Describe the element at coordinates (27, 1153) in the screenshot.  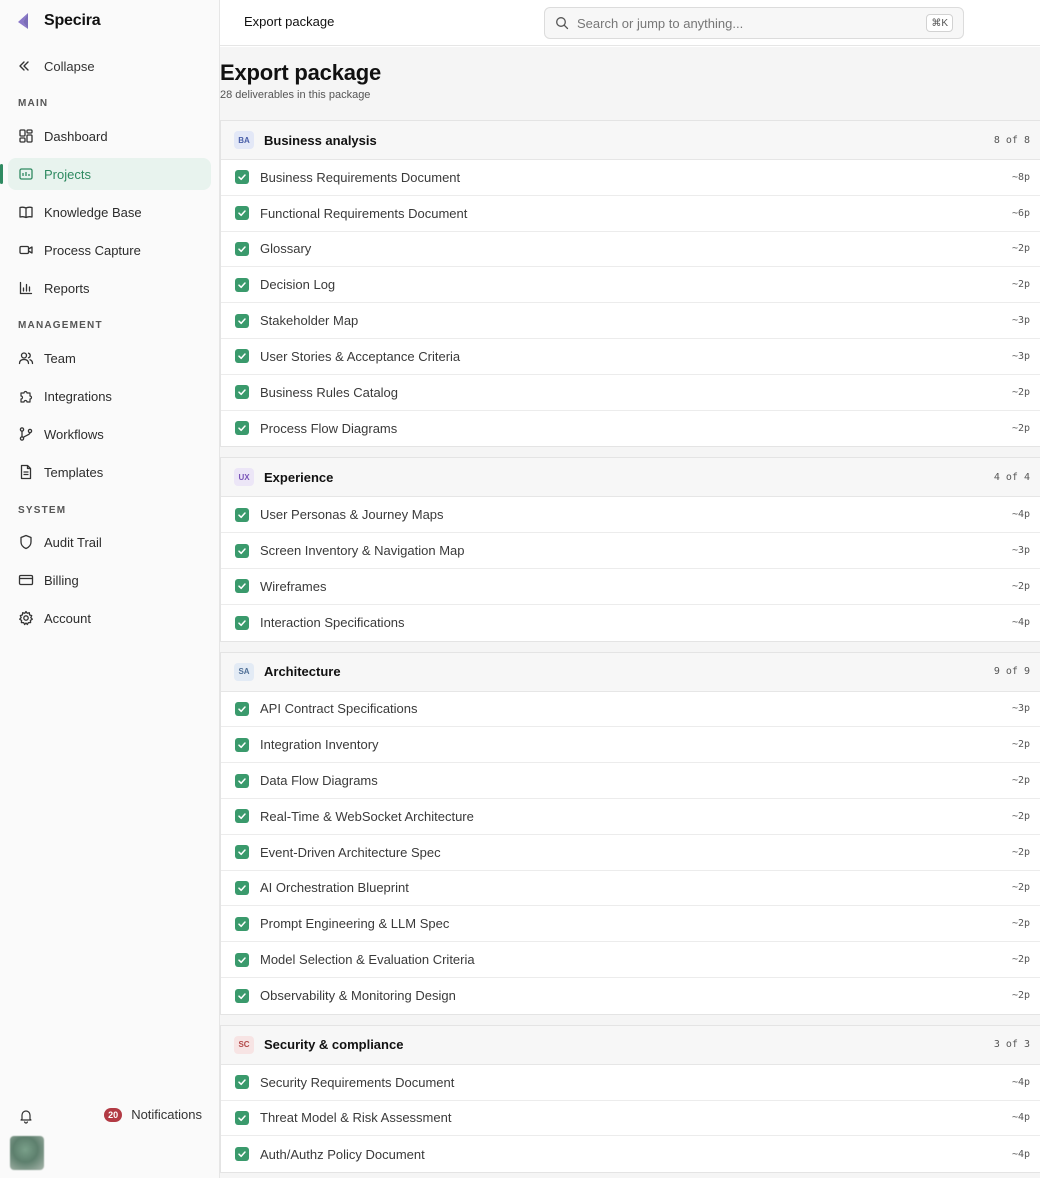
I see `avatar` at that location.